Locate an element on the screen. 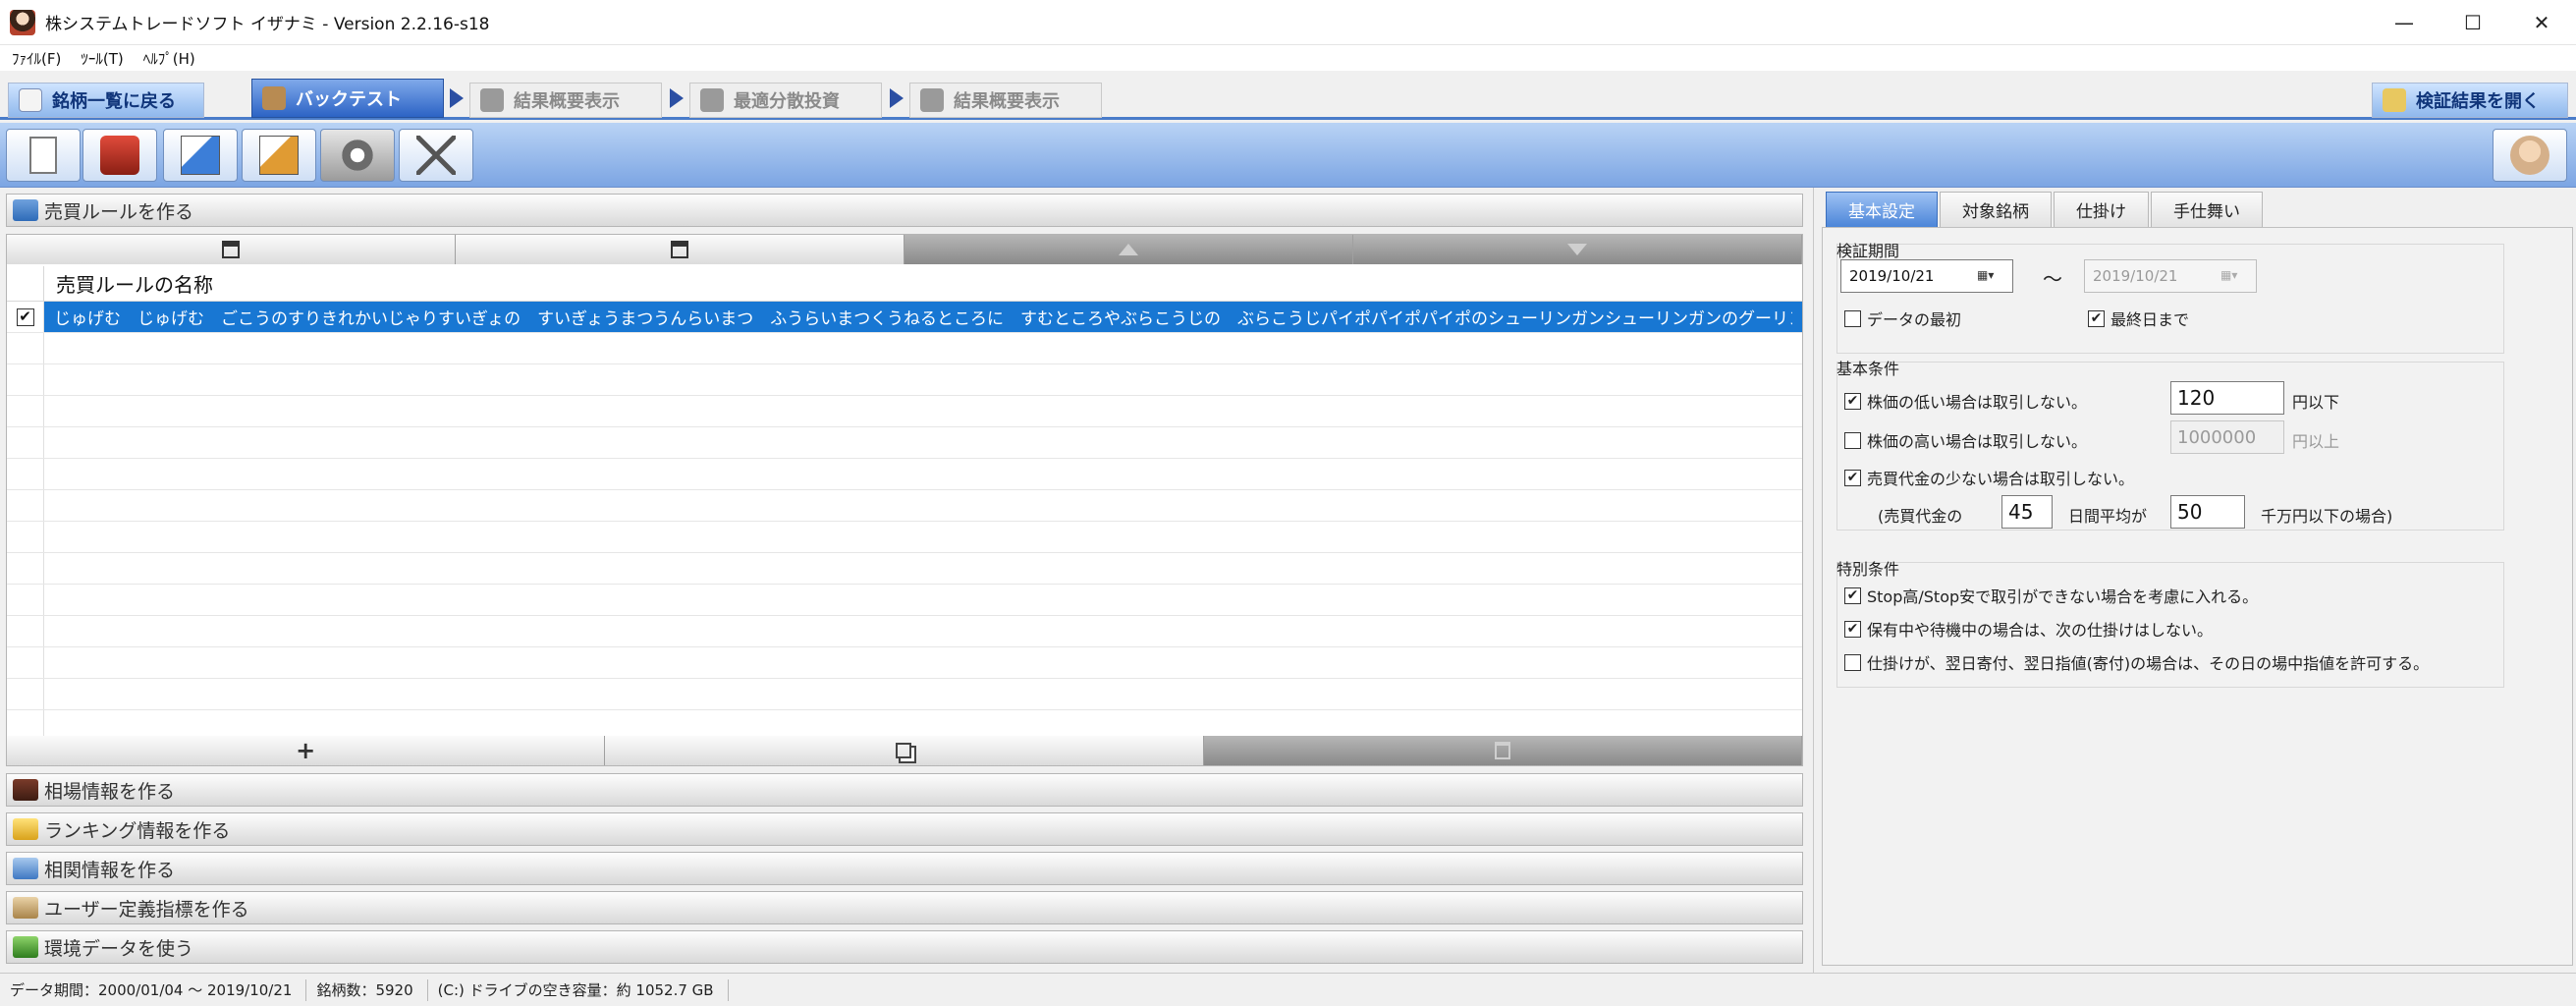  tools-icon is located at coordinates (358, 155).